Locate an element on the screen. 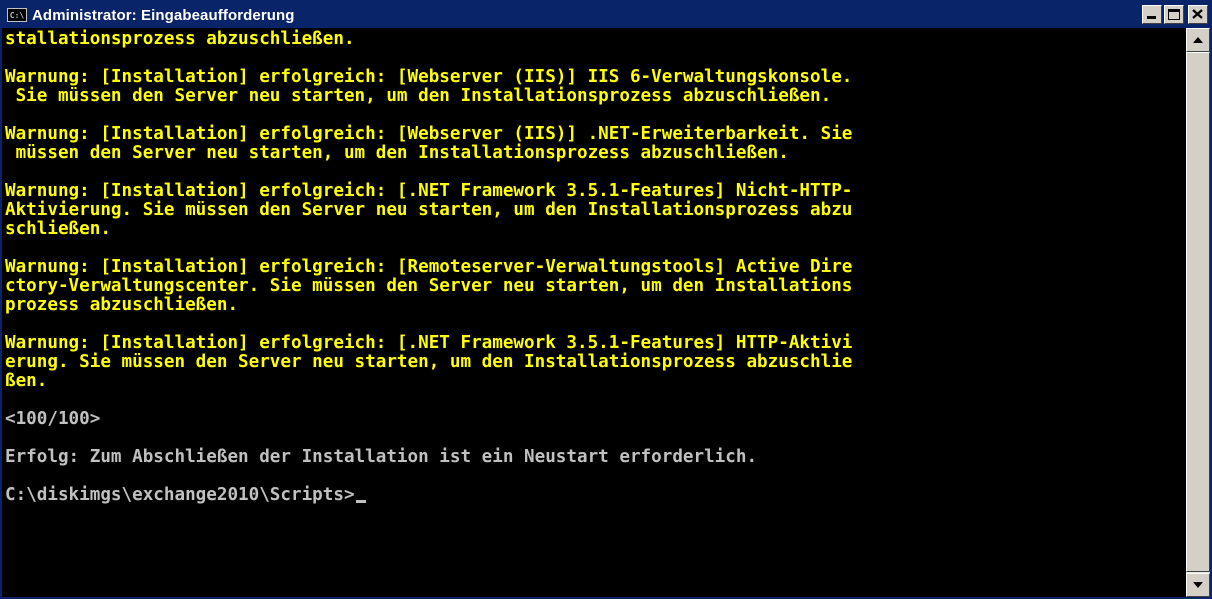 Image resolution: width=1212 pixels, height=599 pixels. scroll-up-button is located at coordinates (1198, 40).